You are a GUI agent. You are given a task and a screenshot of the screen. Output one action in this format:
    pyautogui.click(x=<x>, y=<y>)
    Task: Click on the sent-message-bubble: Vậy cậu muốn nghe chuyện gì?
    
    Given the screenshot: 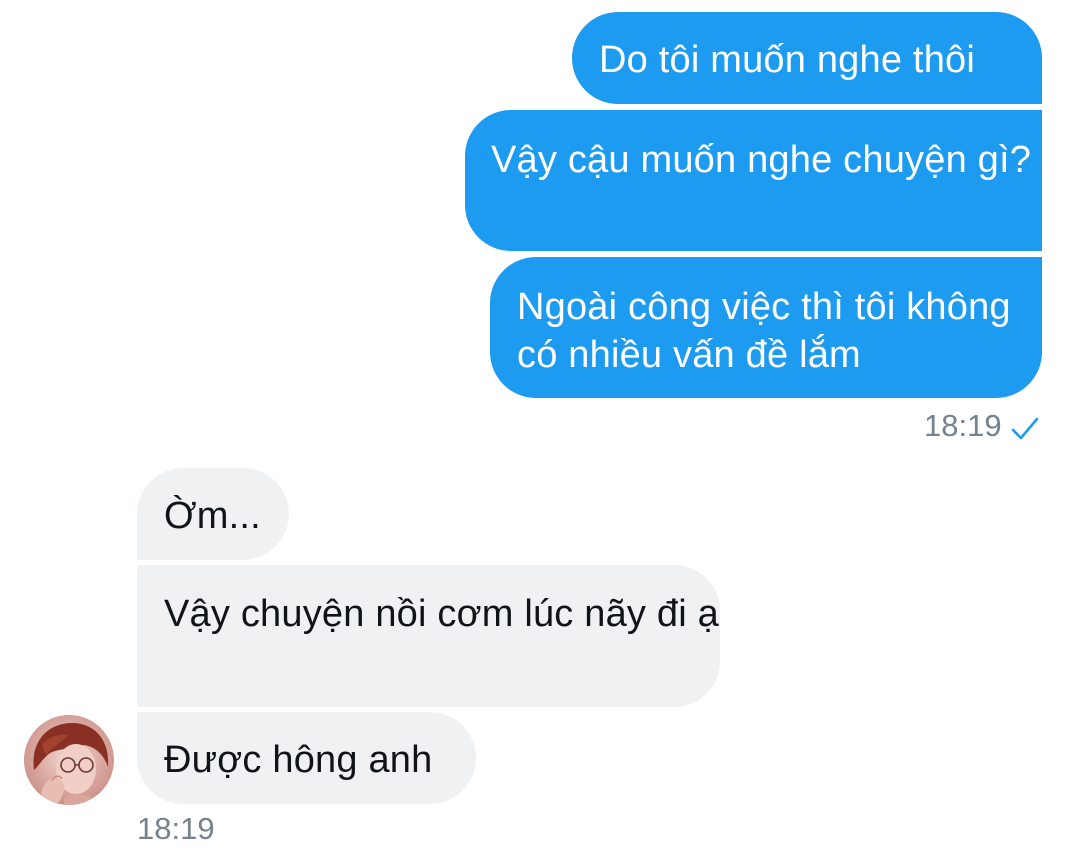 What is the action you would take?
    pyautogui.click(x=753, y=180)
    